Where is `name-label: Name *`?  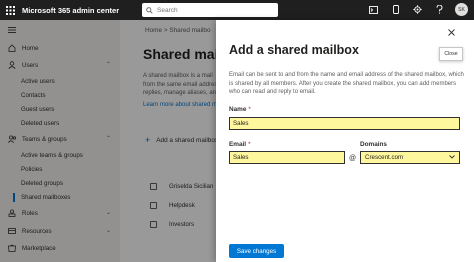
name-label: Name * is located at coordinates (240, 109).